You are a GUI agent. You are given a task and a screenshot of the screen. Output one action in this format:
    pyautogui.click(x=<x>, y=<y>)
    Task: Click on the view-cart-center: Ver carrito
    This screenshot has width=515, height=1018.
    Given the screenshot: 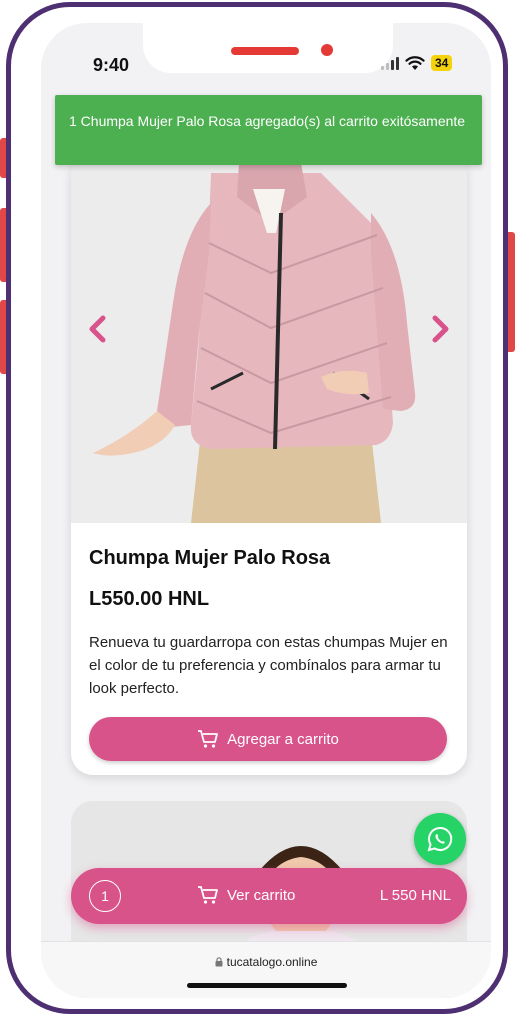 What is the action you would take?
    pyautogui.click(x=246, y=895)
    